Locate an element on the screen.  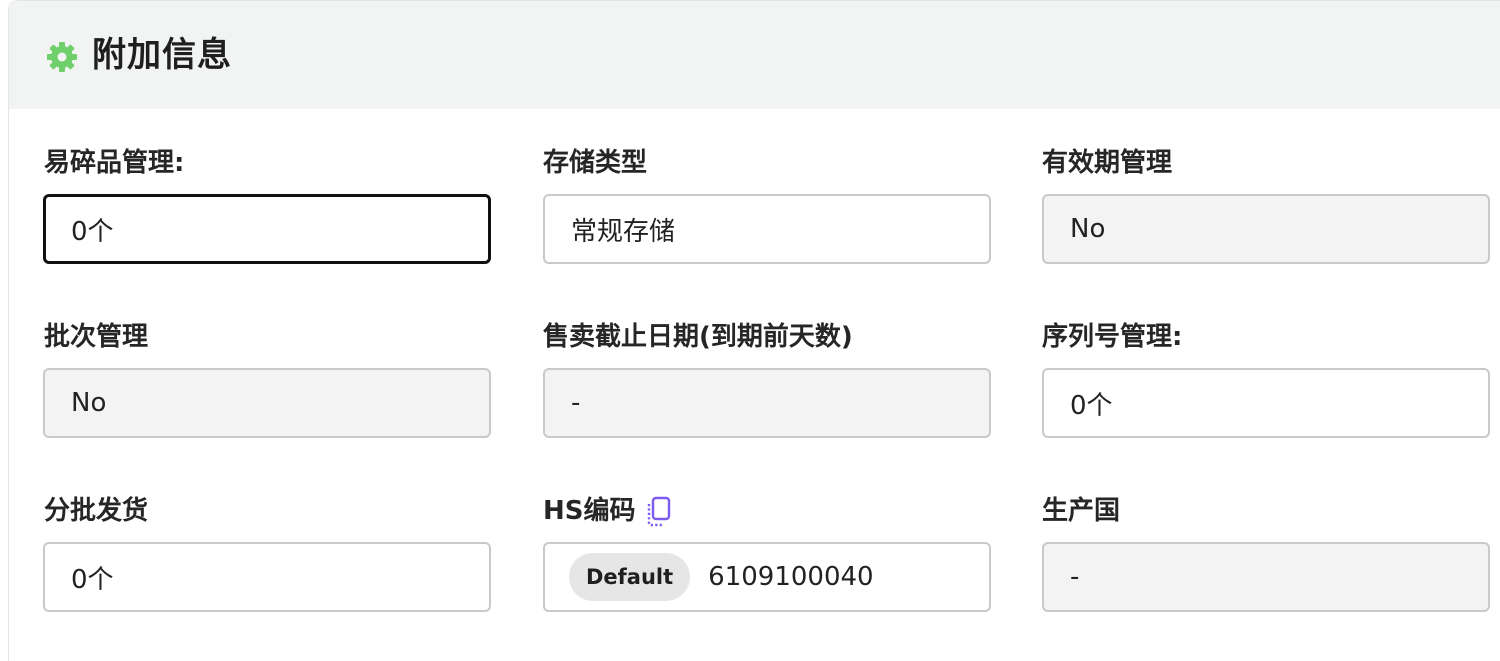
serial-mgmt-field: 0个 is located at coordinates (1266, 403).